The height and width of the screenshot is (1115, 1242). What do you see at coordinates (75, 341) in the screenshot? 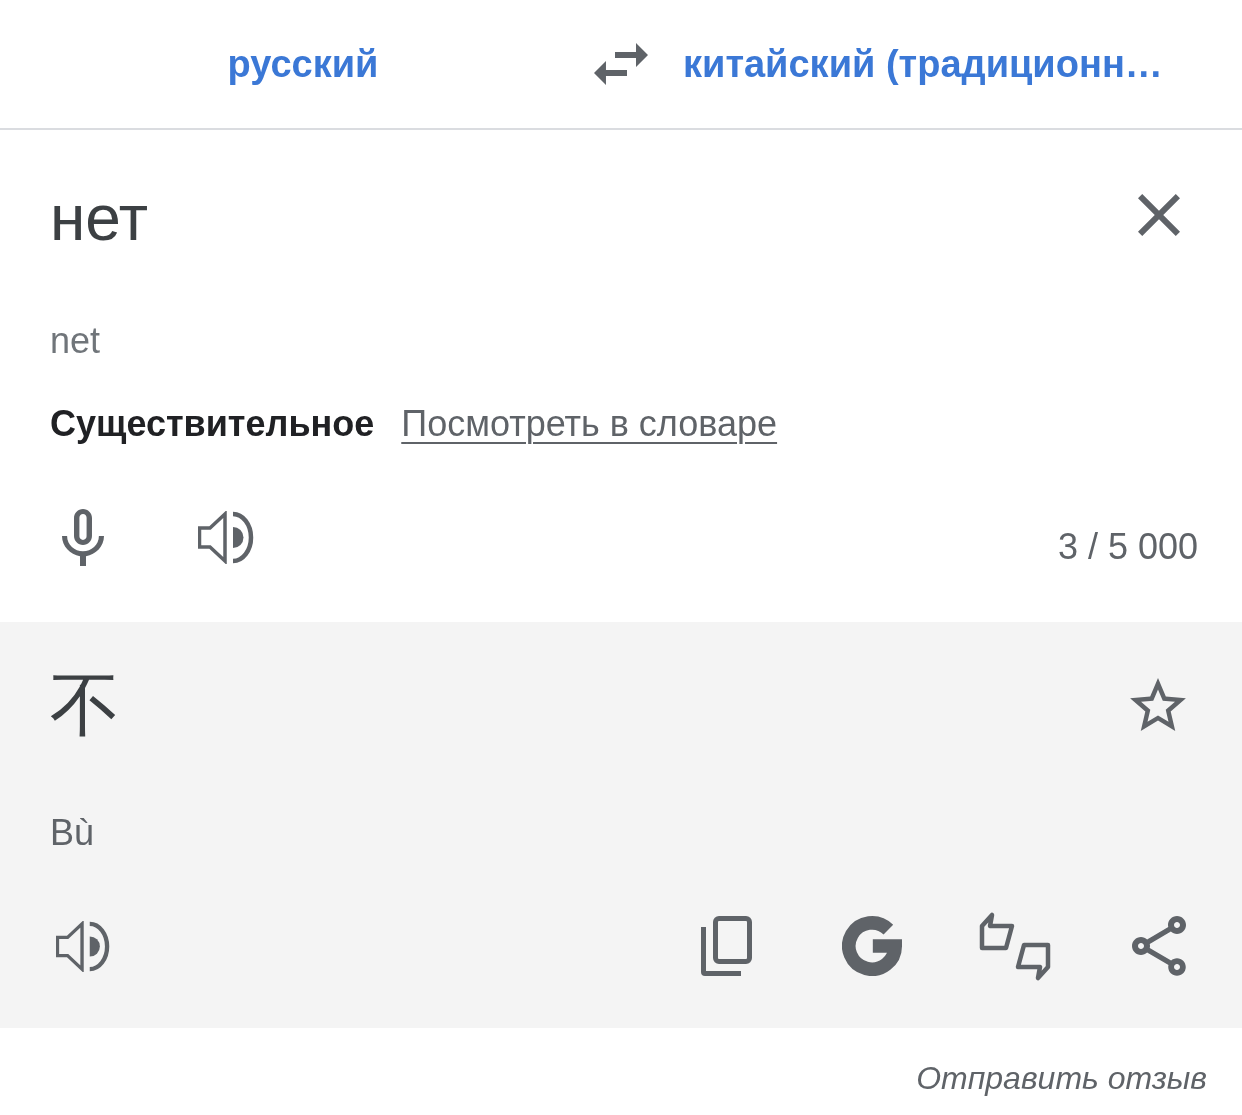
I see `transliteration-text: net` at bounding box center [75, 341].